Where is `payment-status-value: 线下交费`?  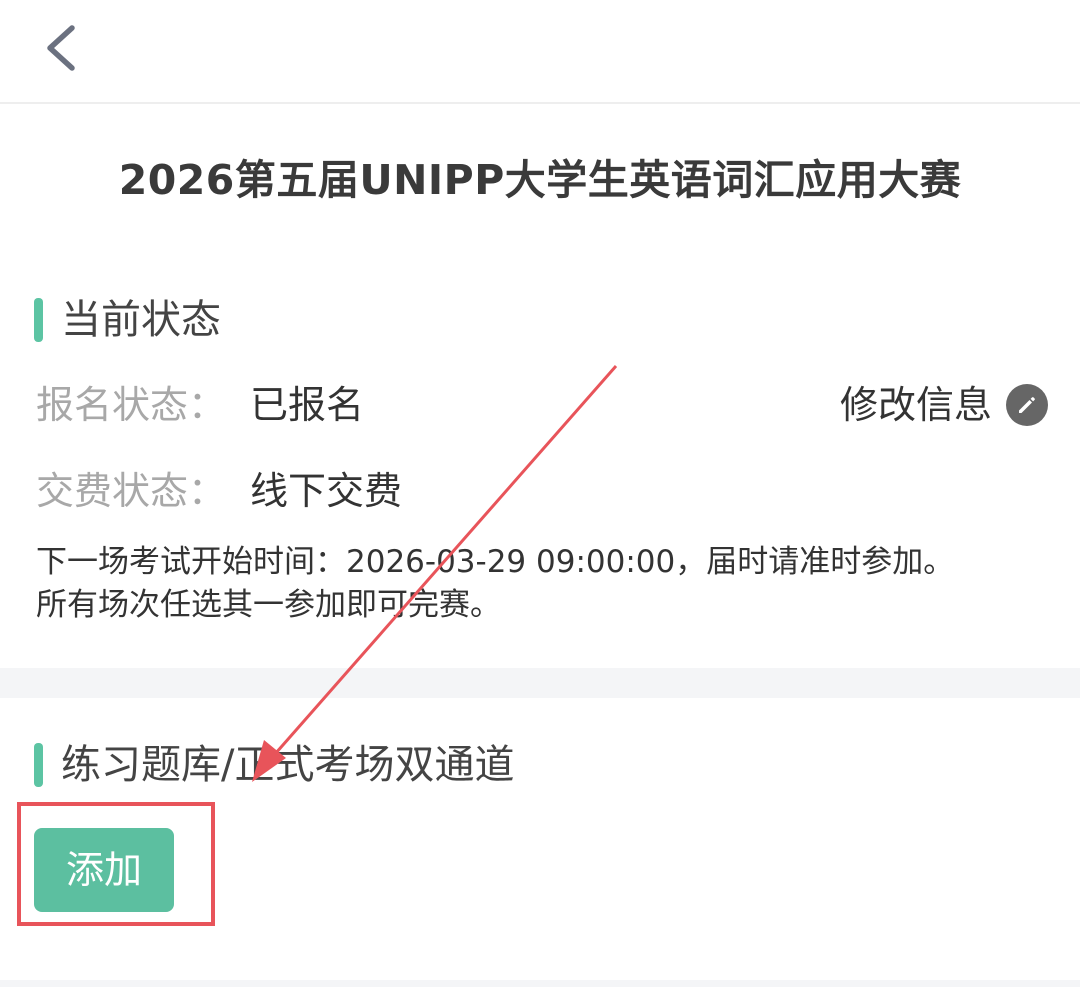
payment-status-value: 线下交费 is located at coordinates (326, 491).